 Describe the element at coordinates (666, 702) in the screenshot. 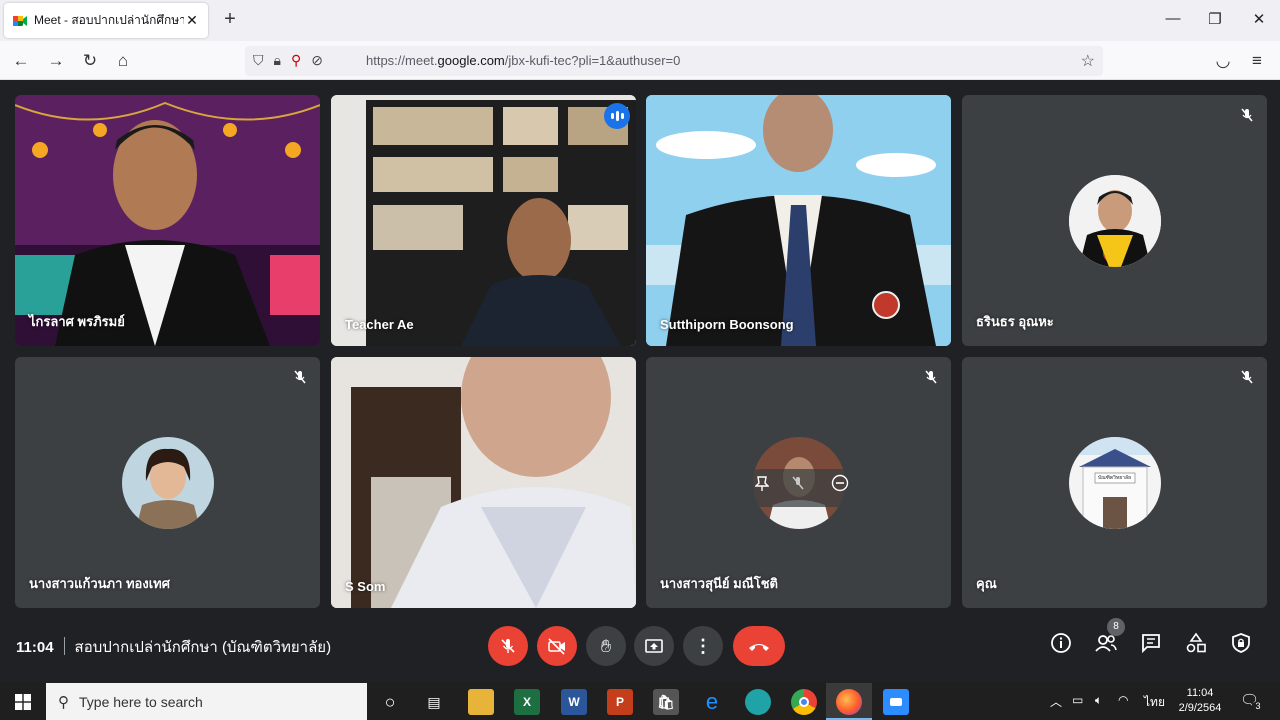

I see `microsoft-store-icon: 🛍︎` at that location.